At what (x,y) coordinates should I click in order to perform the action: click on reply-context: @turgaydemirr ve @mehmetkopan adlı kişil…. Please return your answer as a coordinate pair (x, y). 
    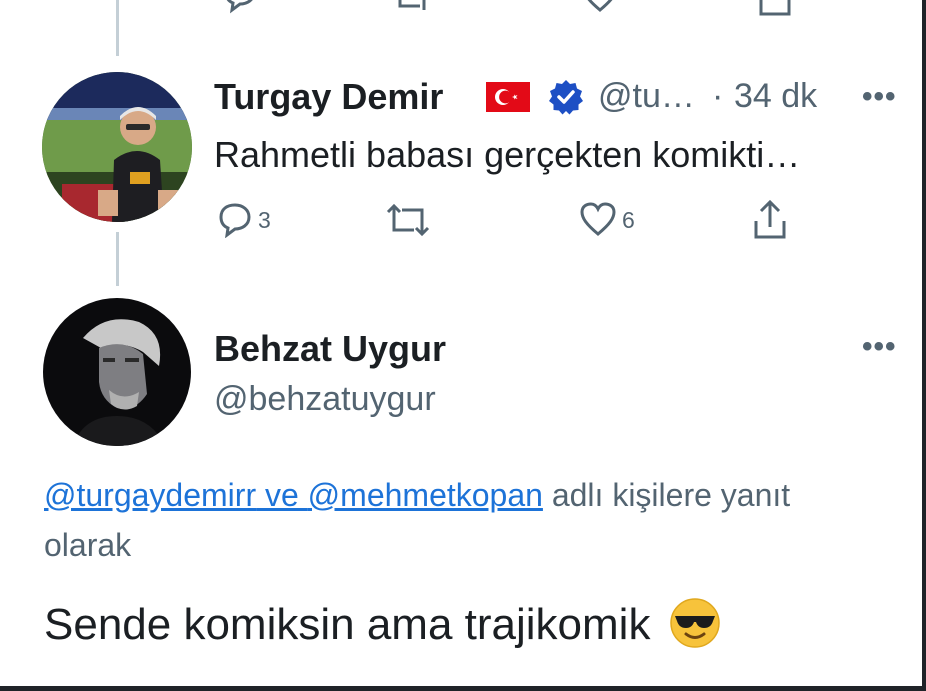
    Looking at the image, I should click on (444, 520).